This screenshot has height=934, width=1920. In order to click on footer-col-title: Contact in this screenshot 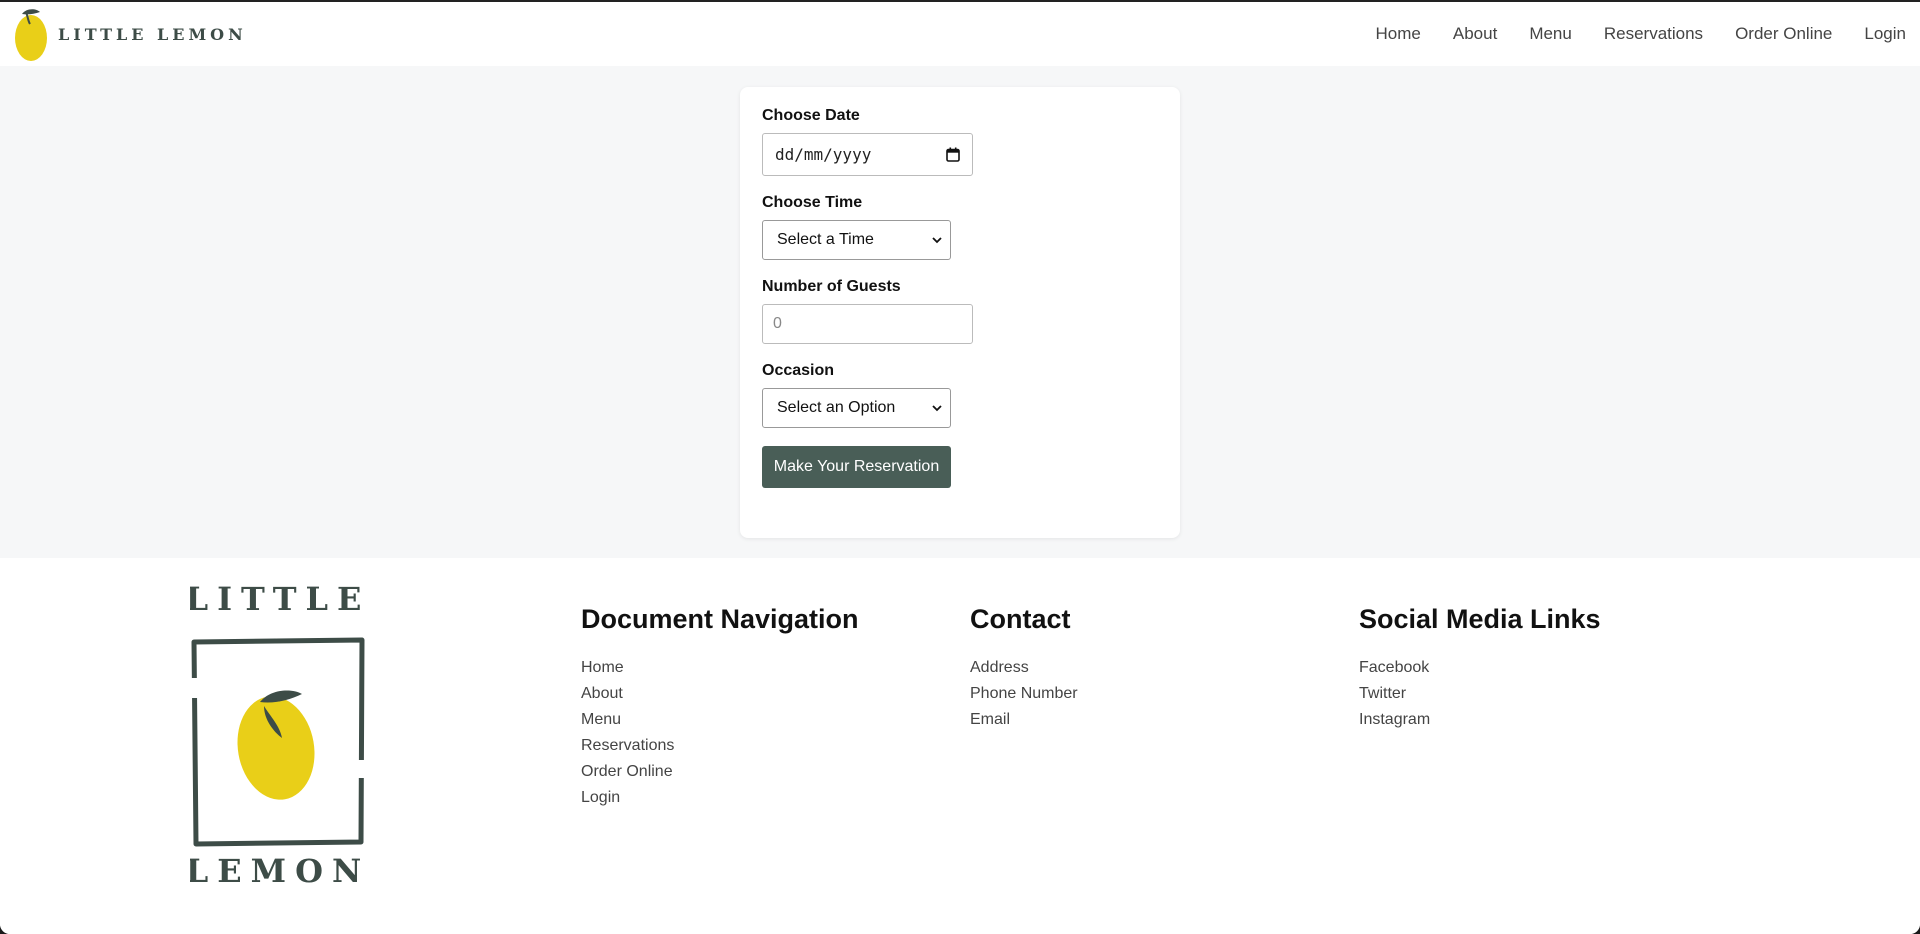, I will do `click(1020, 619)`.